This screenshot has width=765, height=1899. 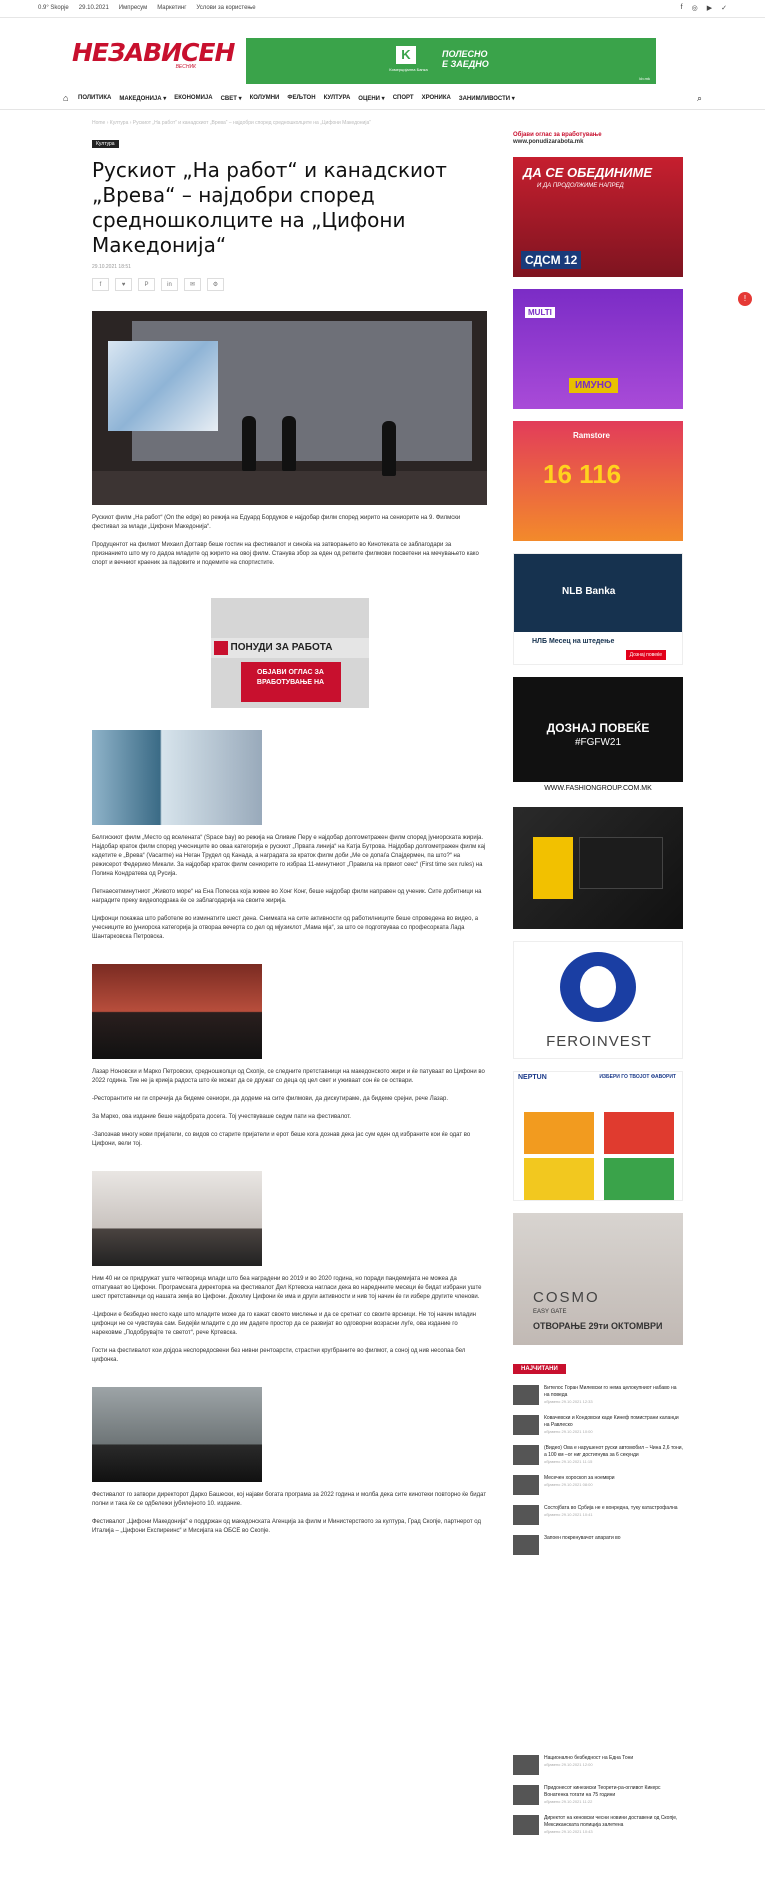 What do you see at coordinates (65, 98) in the screenshot?
I see `home-icon: ⌂` at bounding box center [65, 98].